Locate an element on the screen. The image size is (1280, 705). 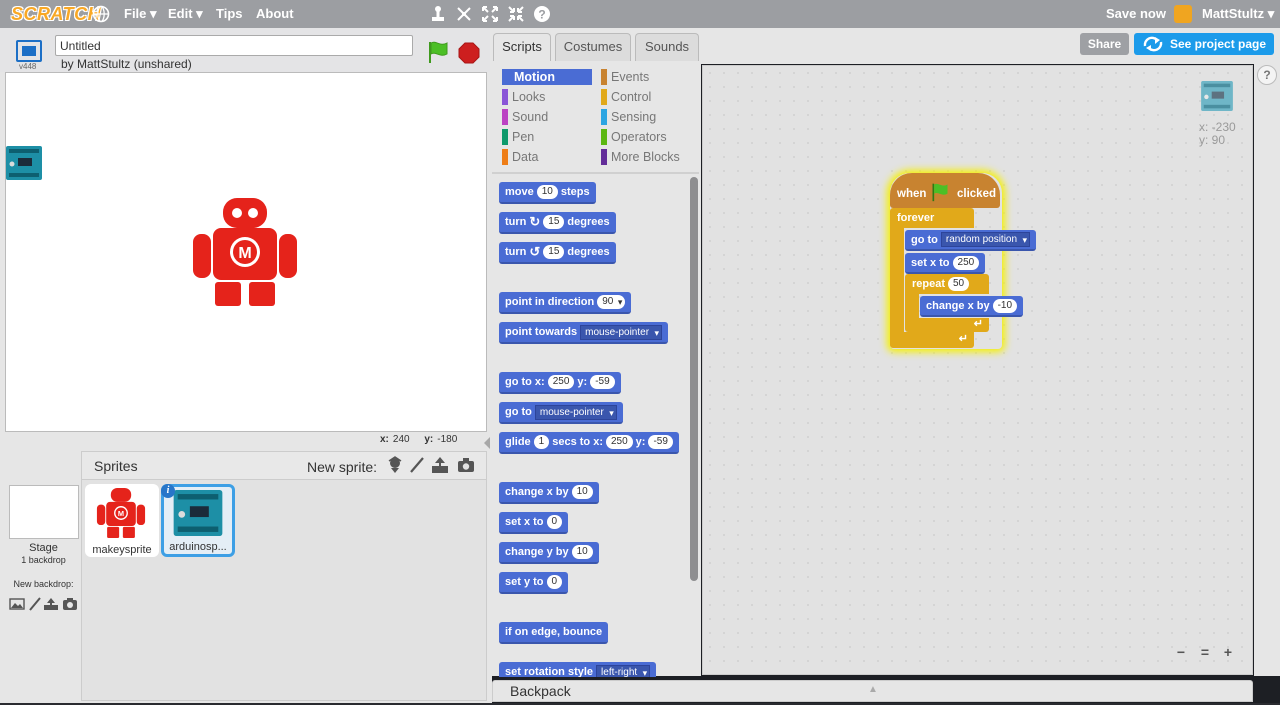
camera-sprite-icon is located at coordinates (466, 465).